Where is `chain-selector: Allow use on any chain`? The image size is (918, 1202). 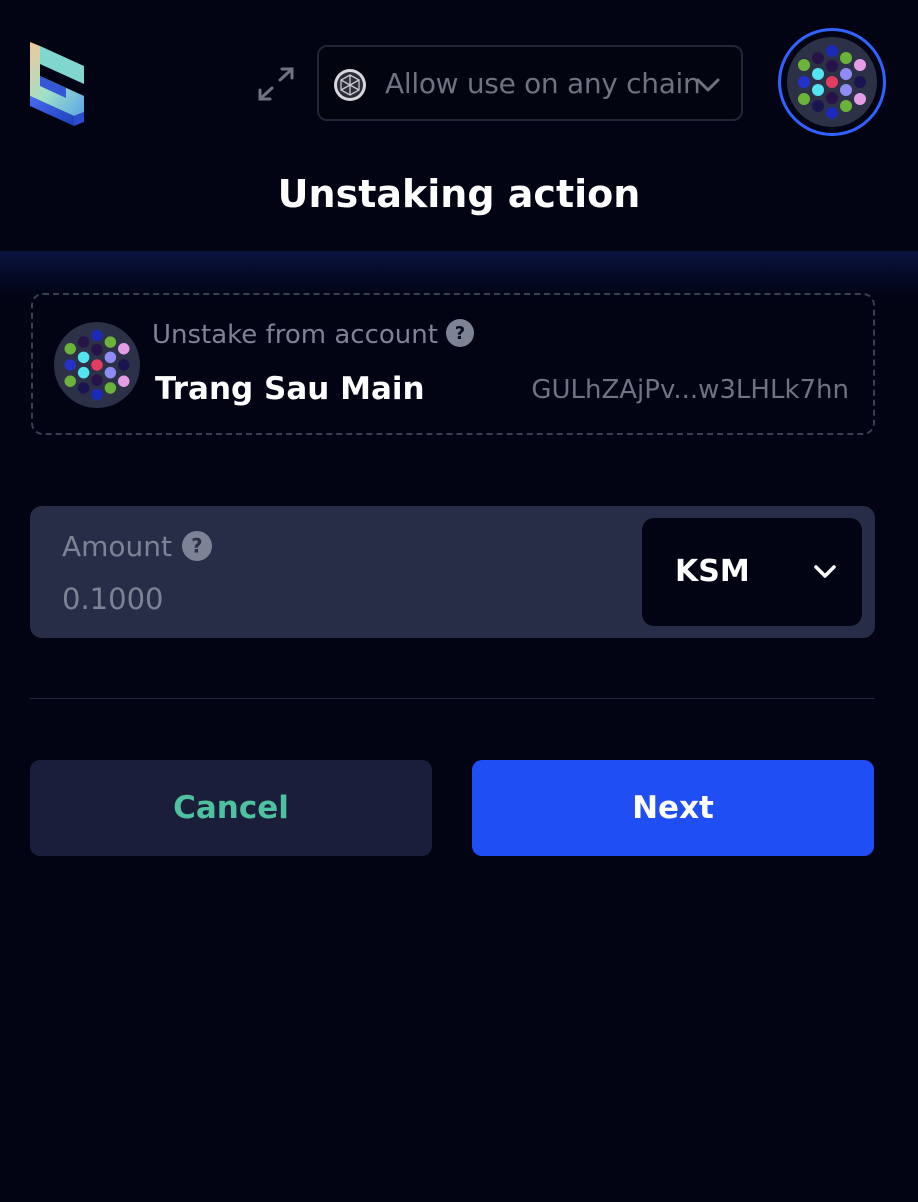 chain-selector: Allow use on any chain is located at coordinates (530, 83).